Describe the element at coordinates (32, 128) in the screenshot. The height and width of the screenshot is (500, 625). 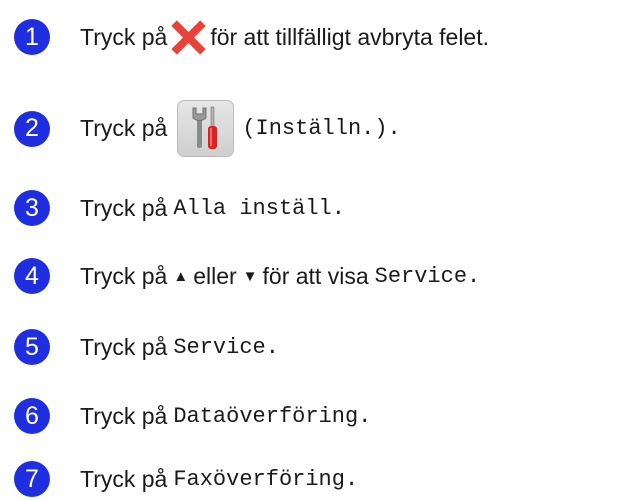
I see `step-number-badge: 2` at that location.